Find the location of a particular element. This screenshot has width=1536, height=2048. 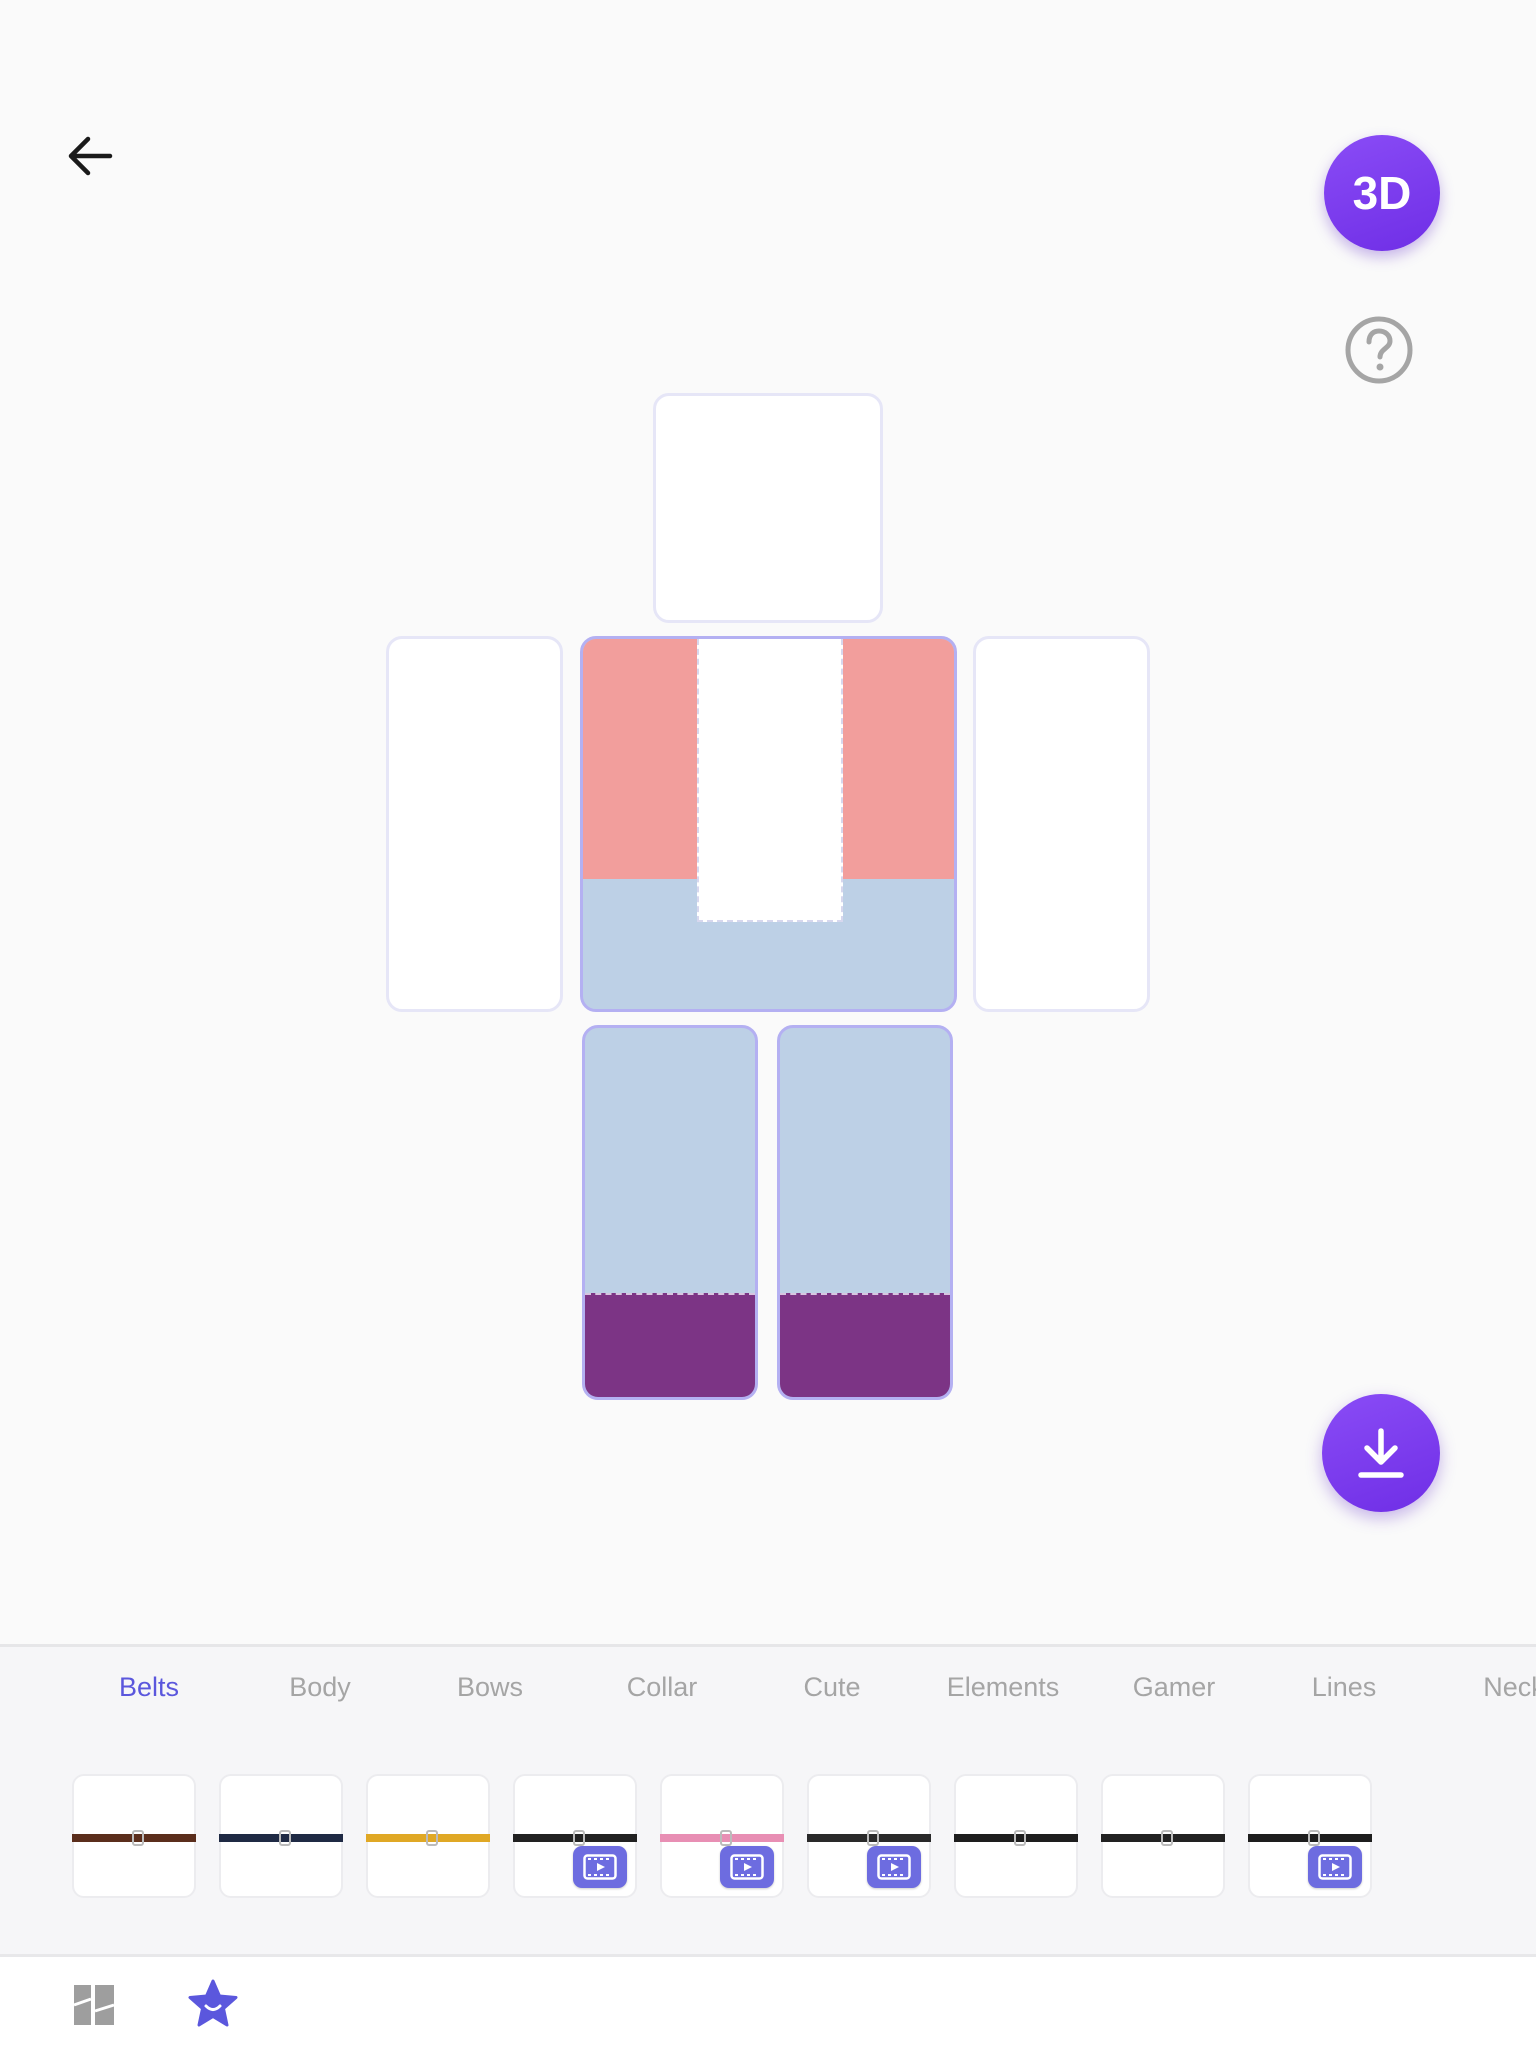

tab-cute: Cute is located at coordinates (832, 1687).